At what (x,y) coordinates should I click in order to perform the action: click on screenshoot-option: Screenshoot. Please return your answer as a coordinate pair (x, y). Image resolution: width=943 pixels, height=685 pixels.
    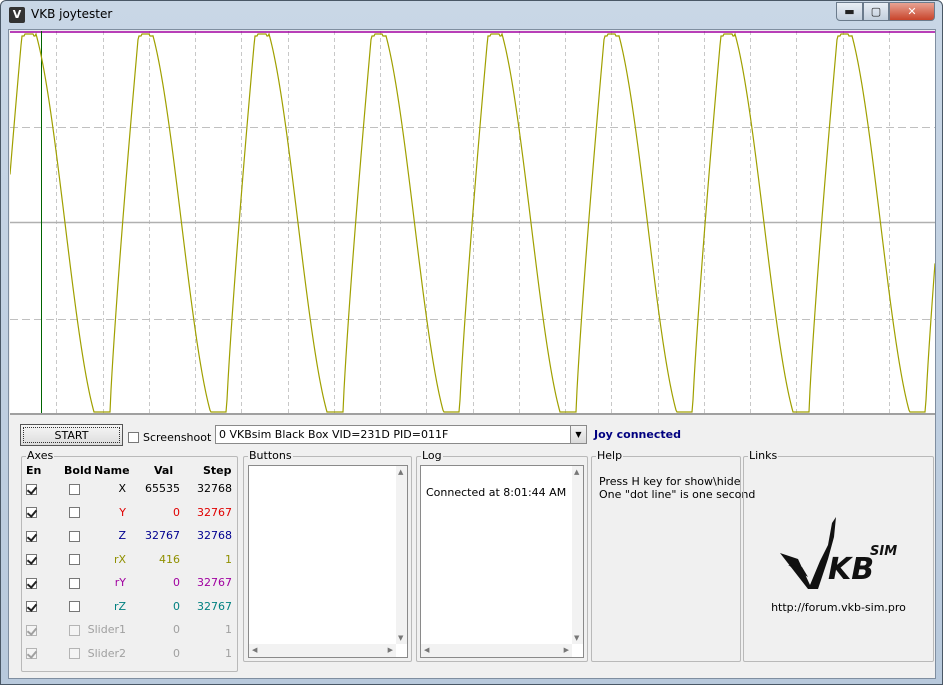
    Looking at the image, I should click on (169, 437).